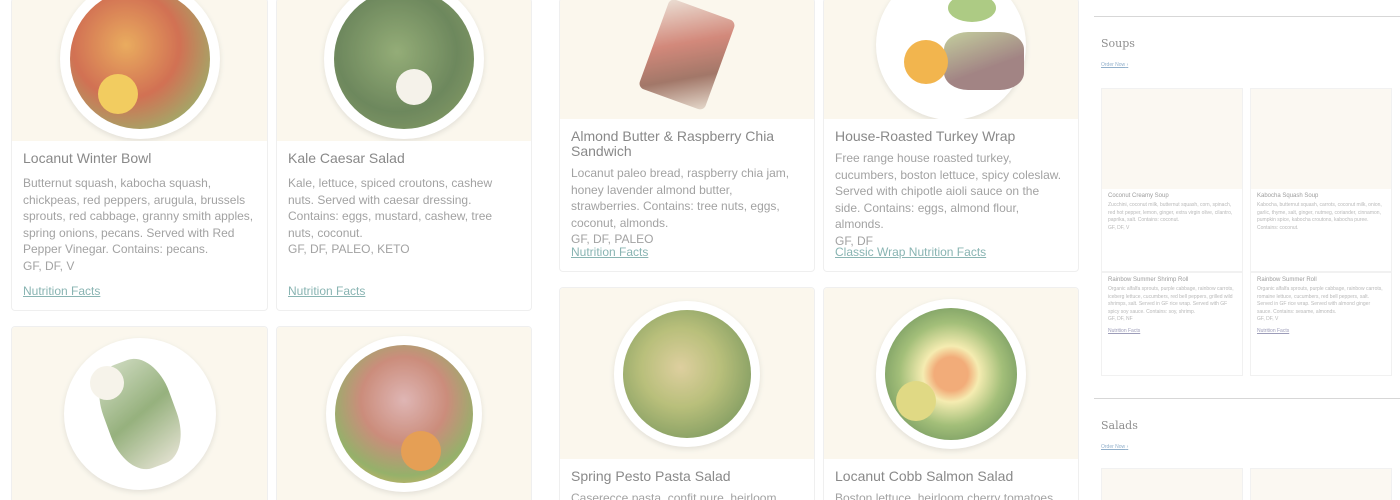 This screenshot has height=500, width=1400. What do you see at coordinates (673, 143) in the screenshot?
I see `card-title: Almond Butter & Raspberry Chia Sandwich` at bounding box center [673, 143].